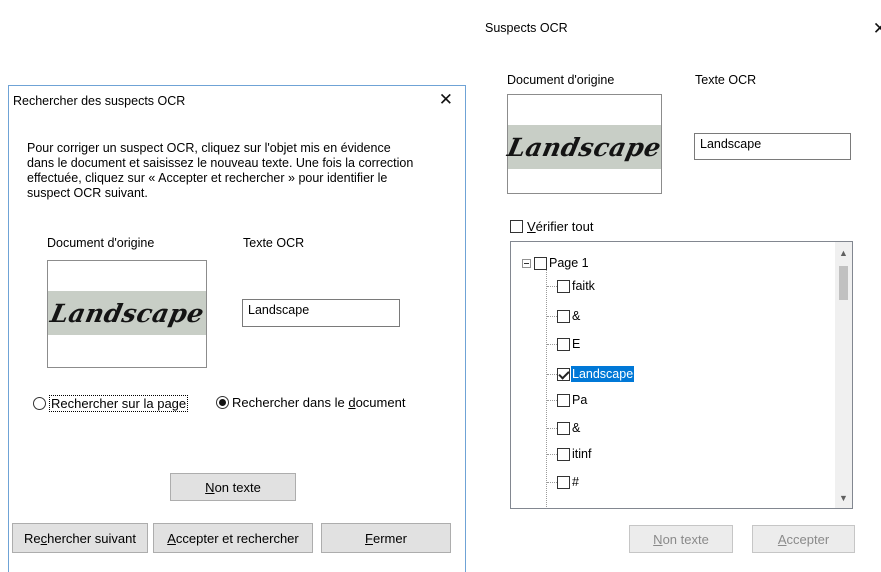 The width and height of the screenshot is (881, 572). I want to click on tree-item: faitk, so click(576, 286).